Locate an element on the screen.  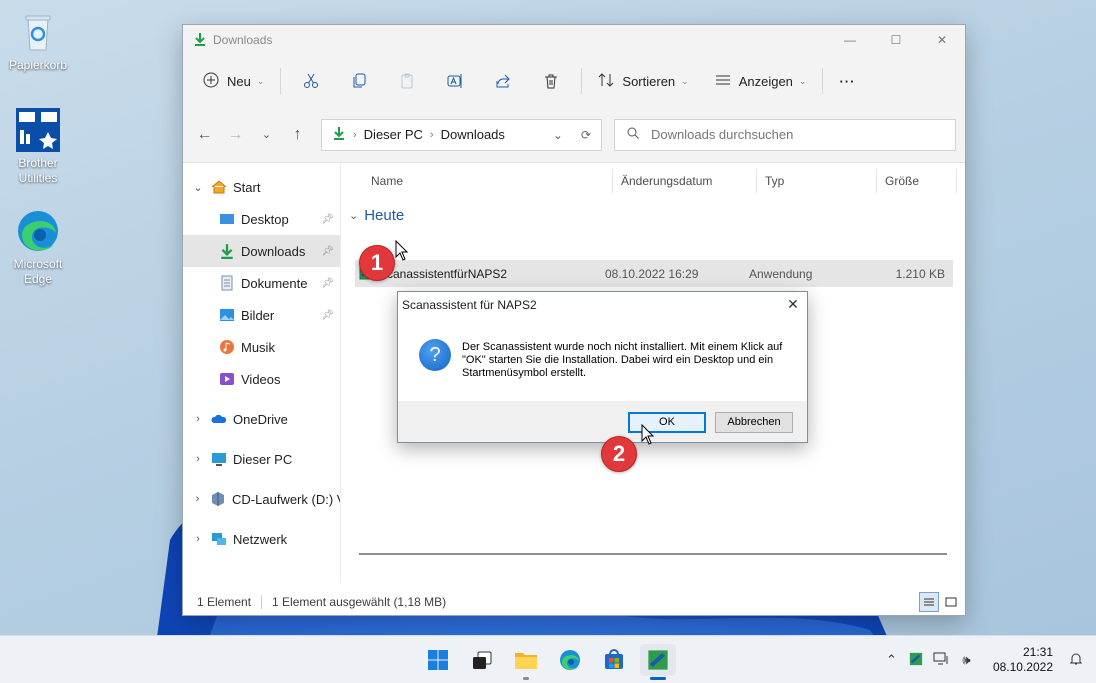
tiles-view-button is located at coordinates (951, 602).